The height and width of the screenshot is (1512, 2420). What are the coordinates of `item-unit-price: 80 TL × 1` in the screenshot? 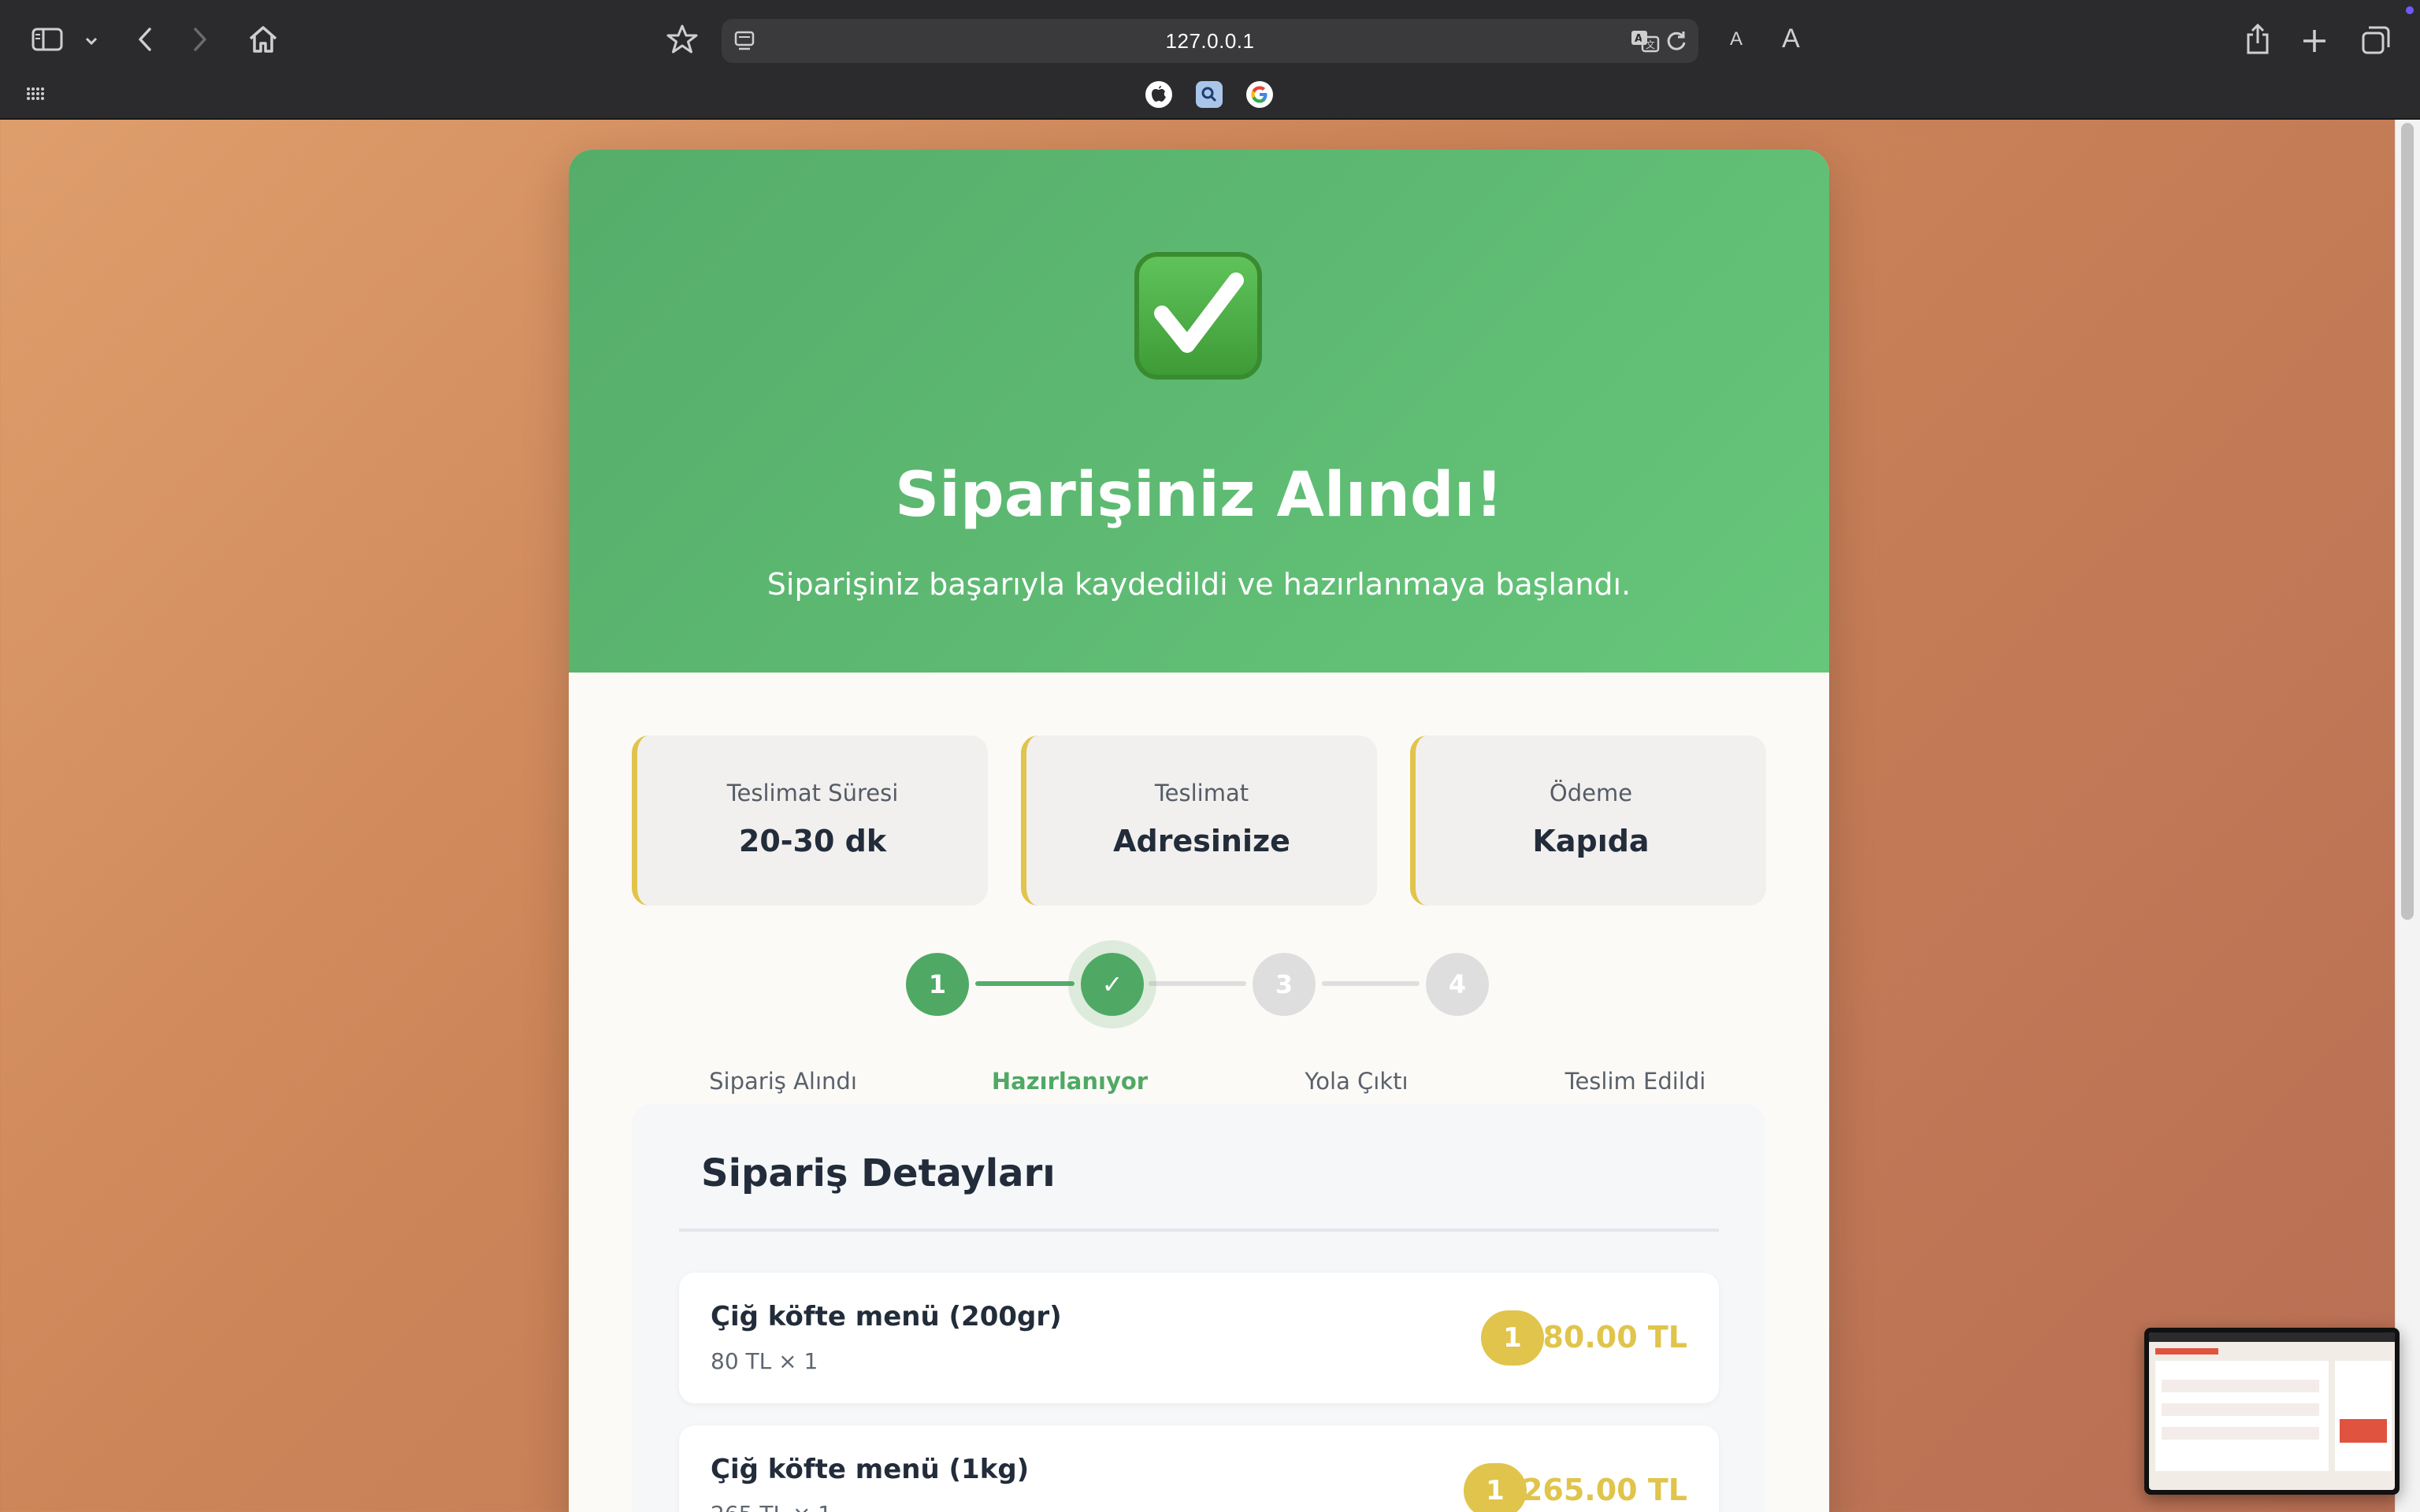 It's located at (764, 1361).